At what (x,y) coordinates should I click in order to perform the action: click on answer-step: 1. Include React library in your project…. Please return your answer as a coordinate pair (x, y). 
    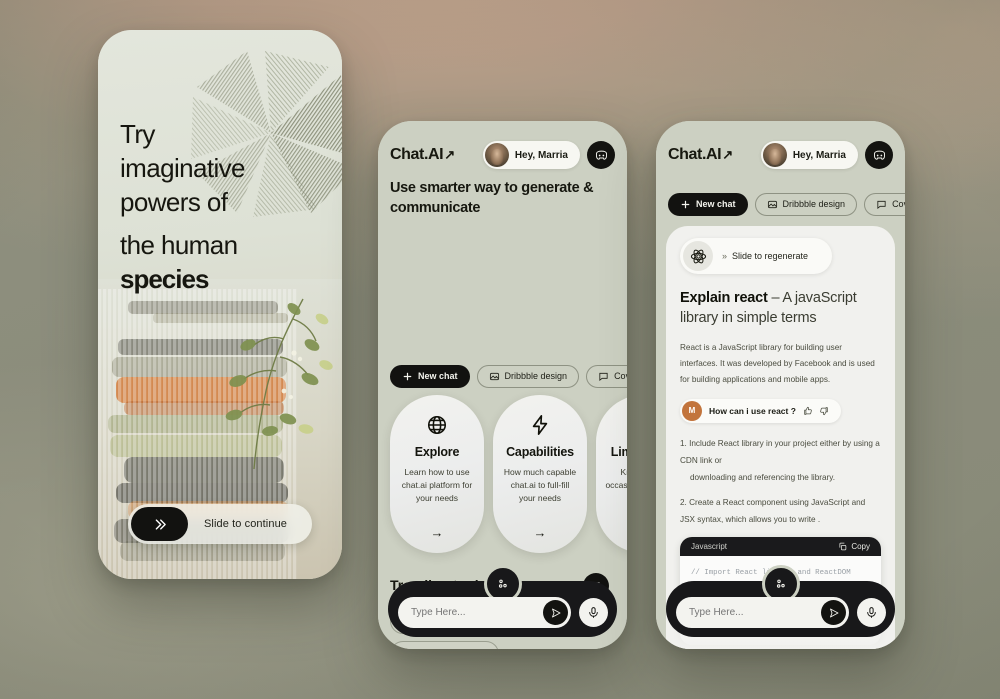
    Looking at the image, I should click on (780, 461).